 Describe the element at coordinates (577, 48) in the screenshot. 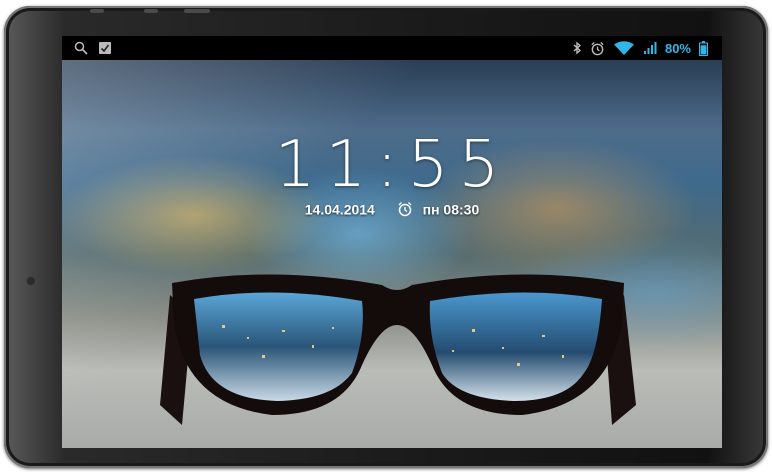

I see `bluetooth-icon` at that location.